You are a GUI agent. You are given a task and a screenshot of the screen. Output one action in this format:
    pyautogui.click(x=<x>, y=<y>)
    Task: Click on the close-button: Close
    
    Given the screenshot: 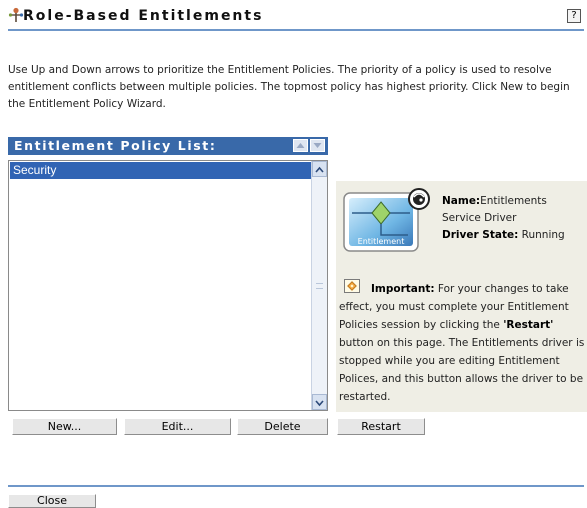 What is the action you would take?
    pyautogui.click(x=52, y=501)
    